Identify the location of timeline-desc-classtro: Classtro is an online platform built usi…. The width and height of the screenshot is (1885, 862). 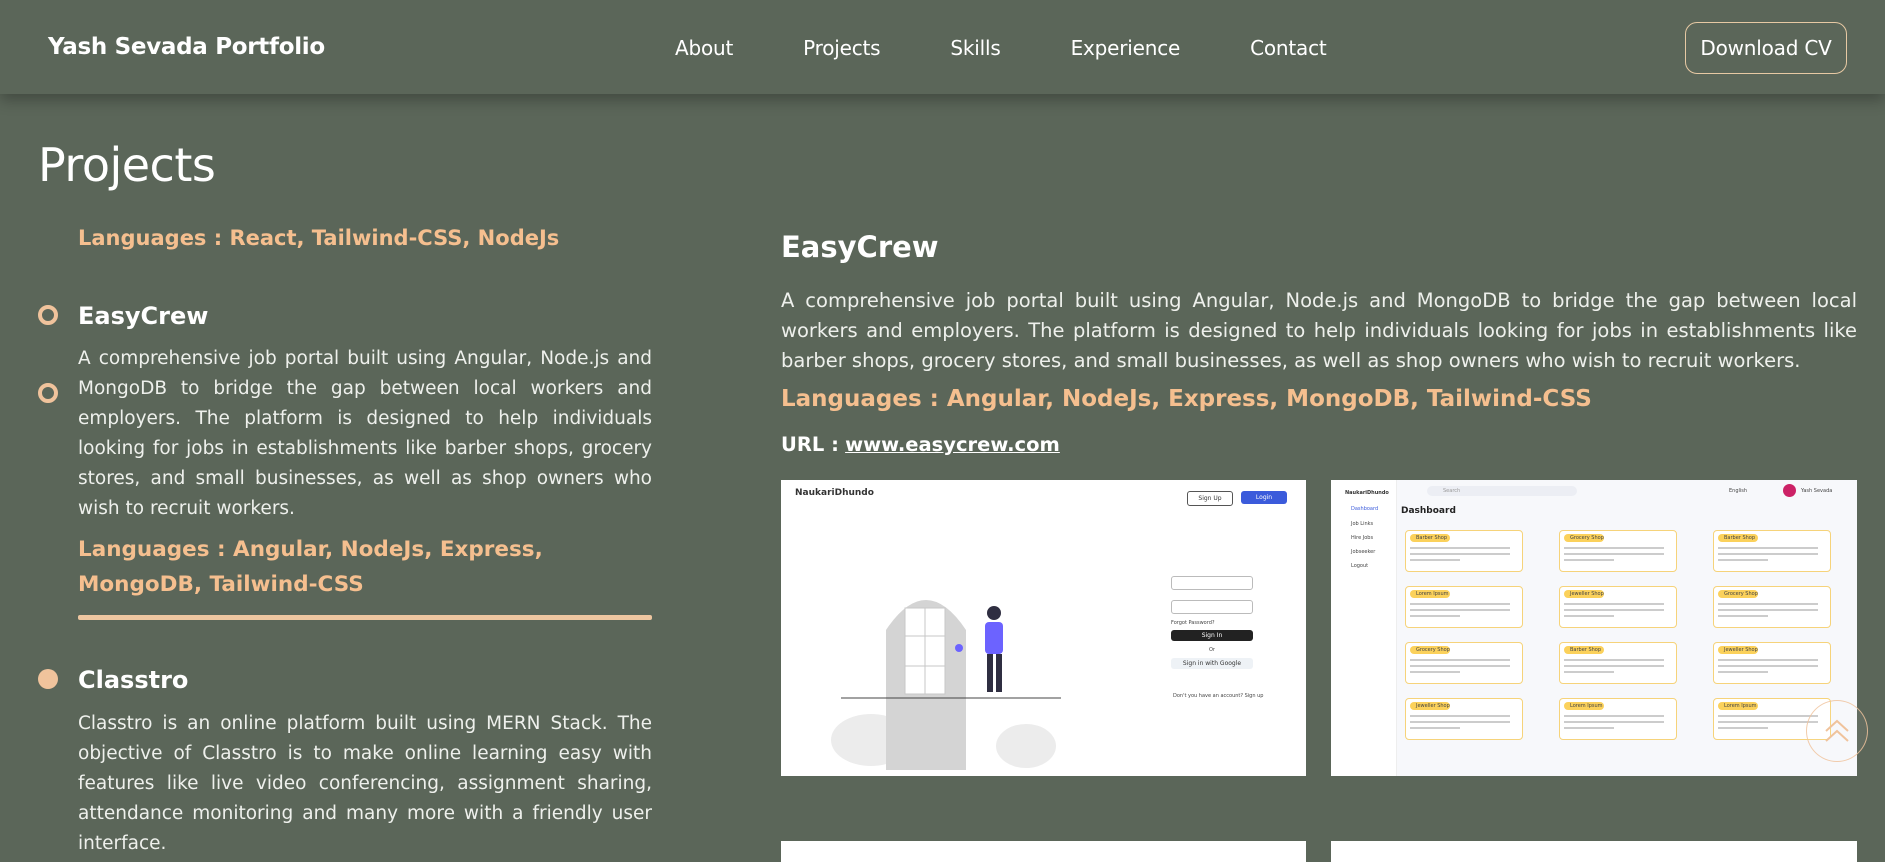
(365, 783).